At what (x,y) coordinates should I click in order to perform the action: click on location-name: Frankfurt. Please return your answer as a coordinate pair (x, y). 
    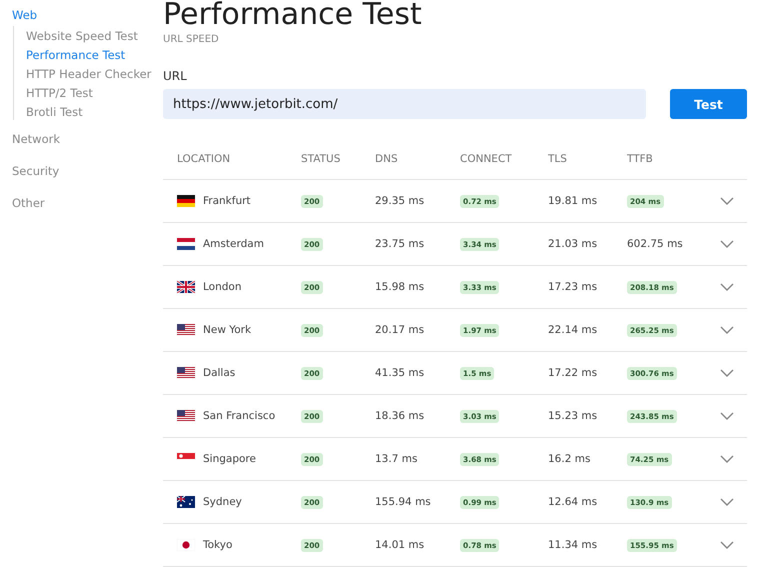
    Looking at the image, I should click on (227, 201).